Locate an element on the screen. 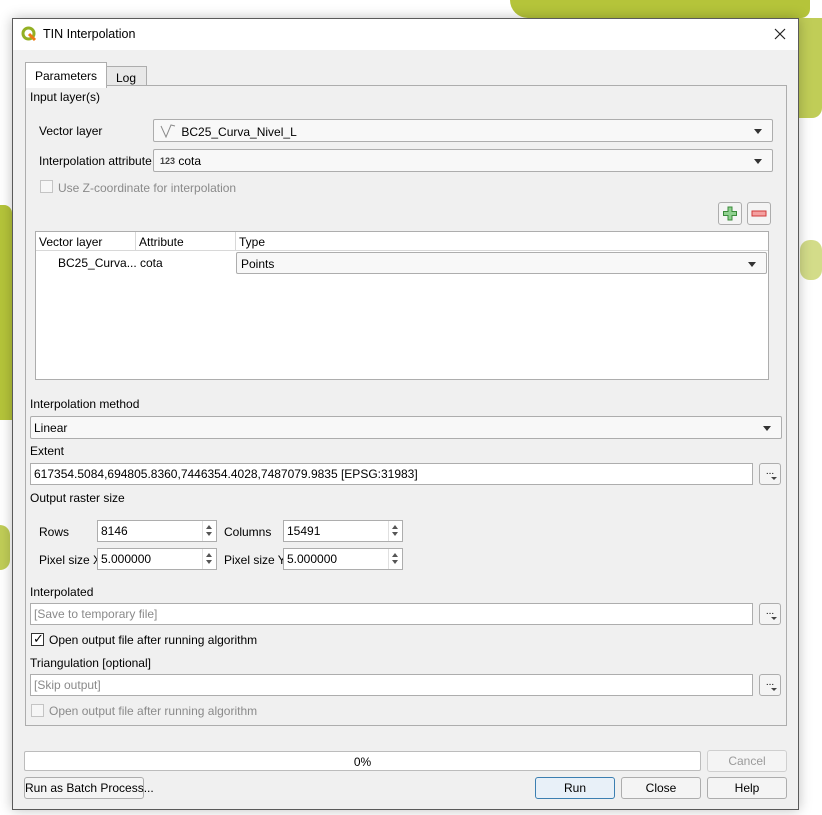  run-button: Run is located at coordinates (575, 788).